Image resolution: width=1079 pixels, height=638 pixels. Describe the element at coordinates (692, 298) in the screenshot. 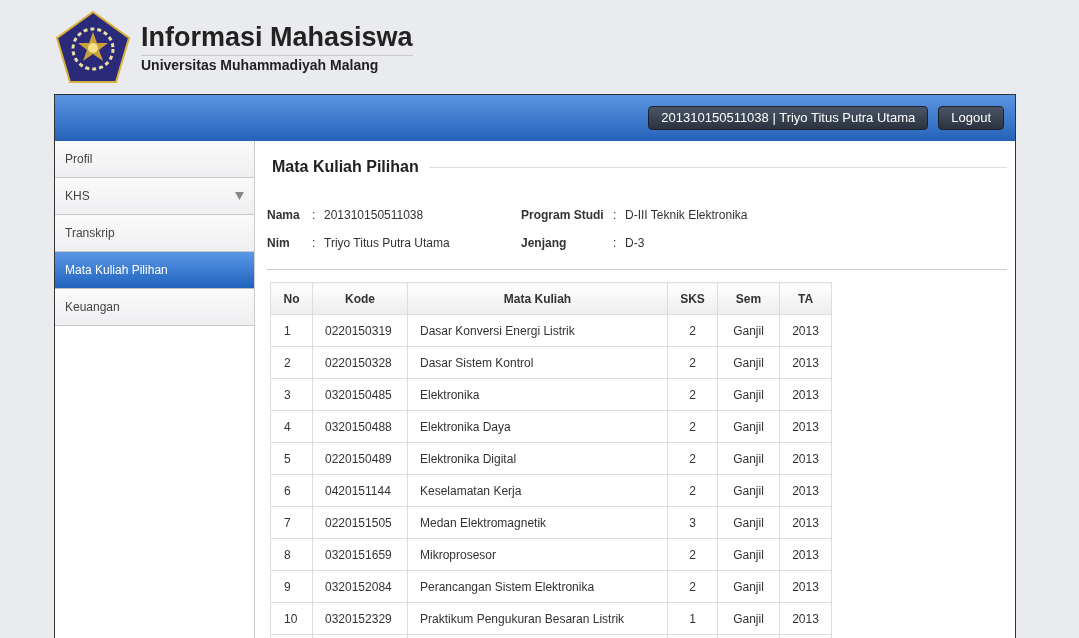

I see `column-header: SKS` at that location.